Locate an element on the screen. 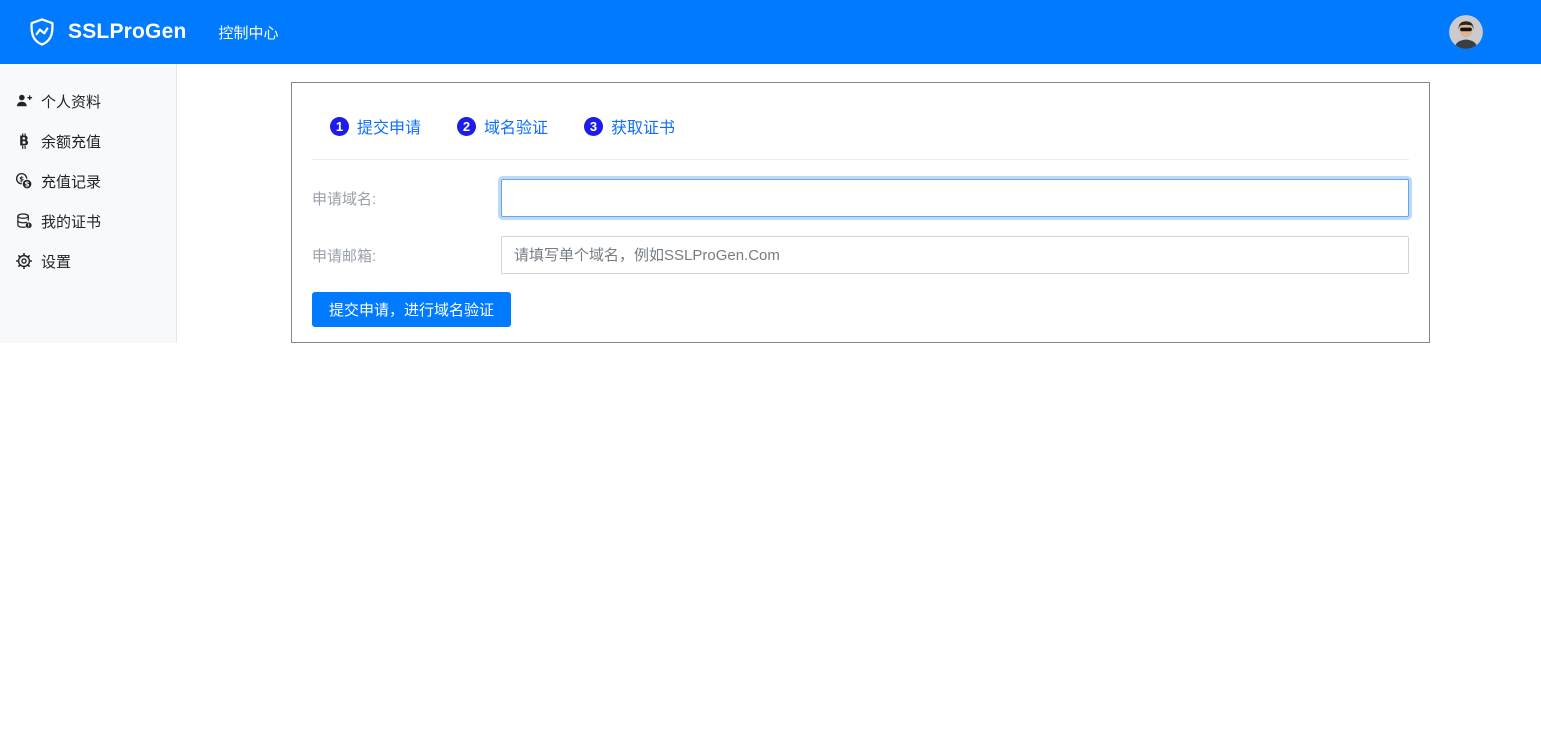 The height and width of the screenshot is (743, 1541). step-get-certificate: 3 获取证书 is located at coordinates (629, 126).